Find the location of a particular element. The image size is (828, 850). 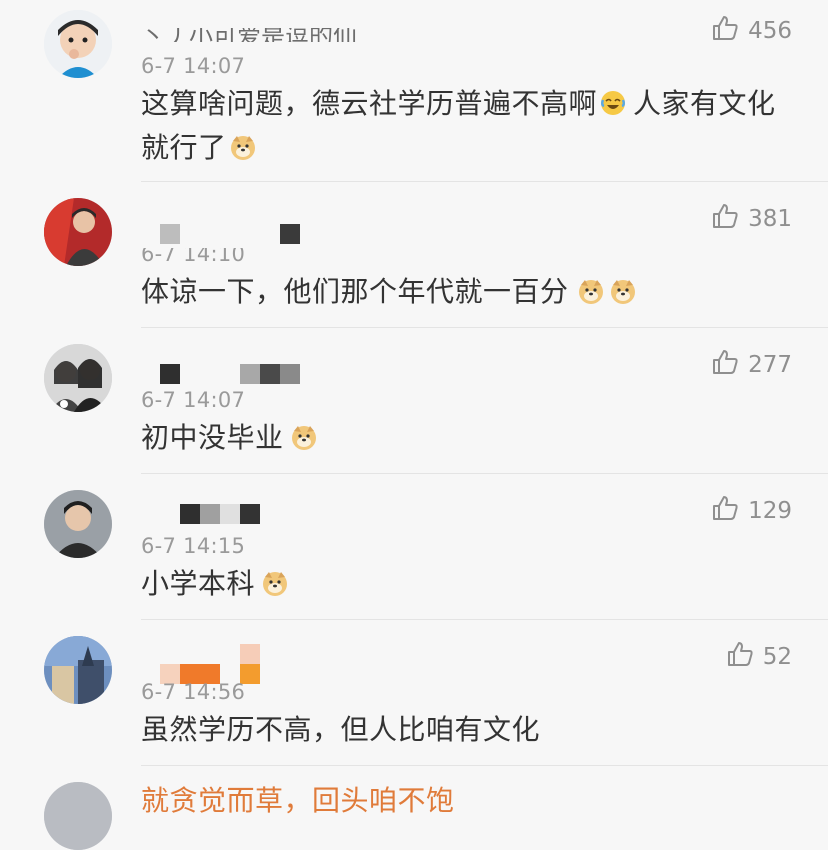

comment-text-part: 体谅一下，他们那个年代就一百分 is located at coordinates (355, 291).